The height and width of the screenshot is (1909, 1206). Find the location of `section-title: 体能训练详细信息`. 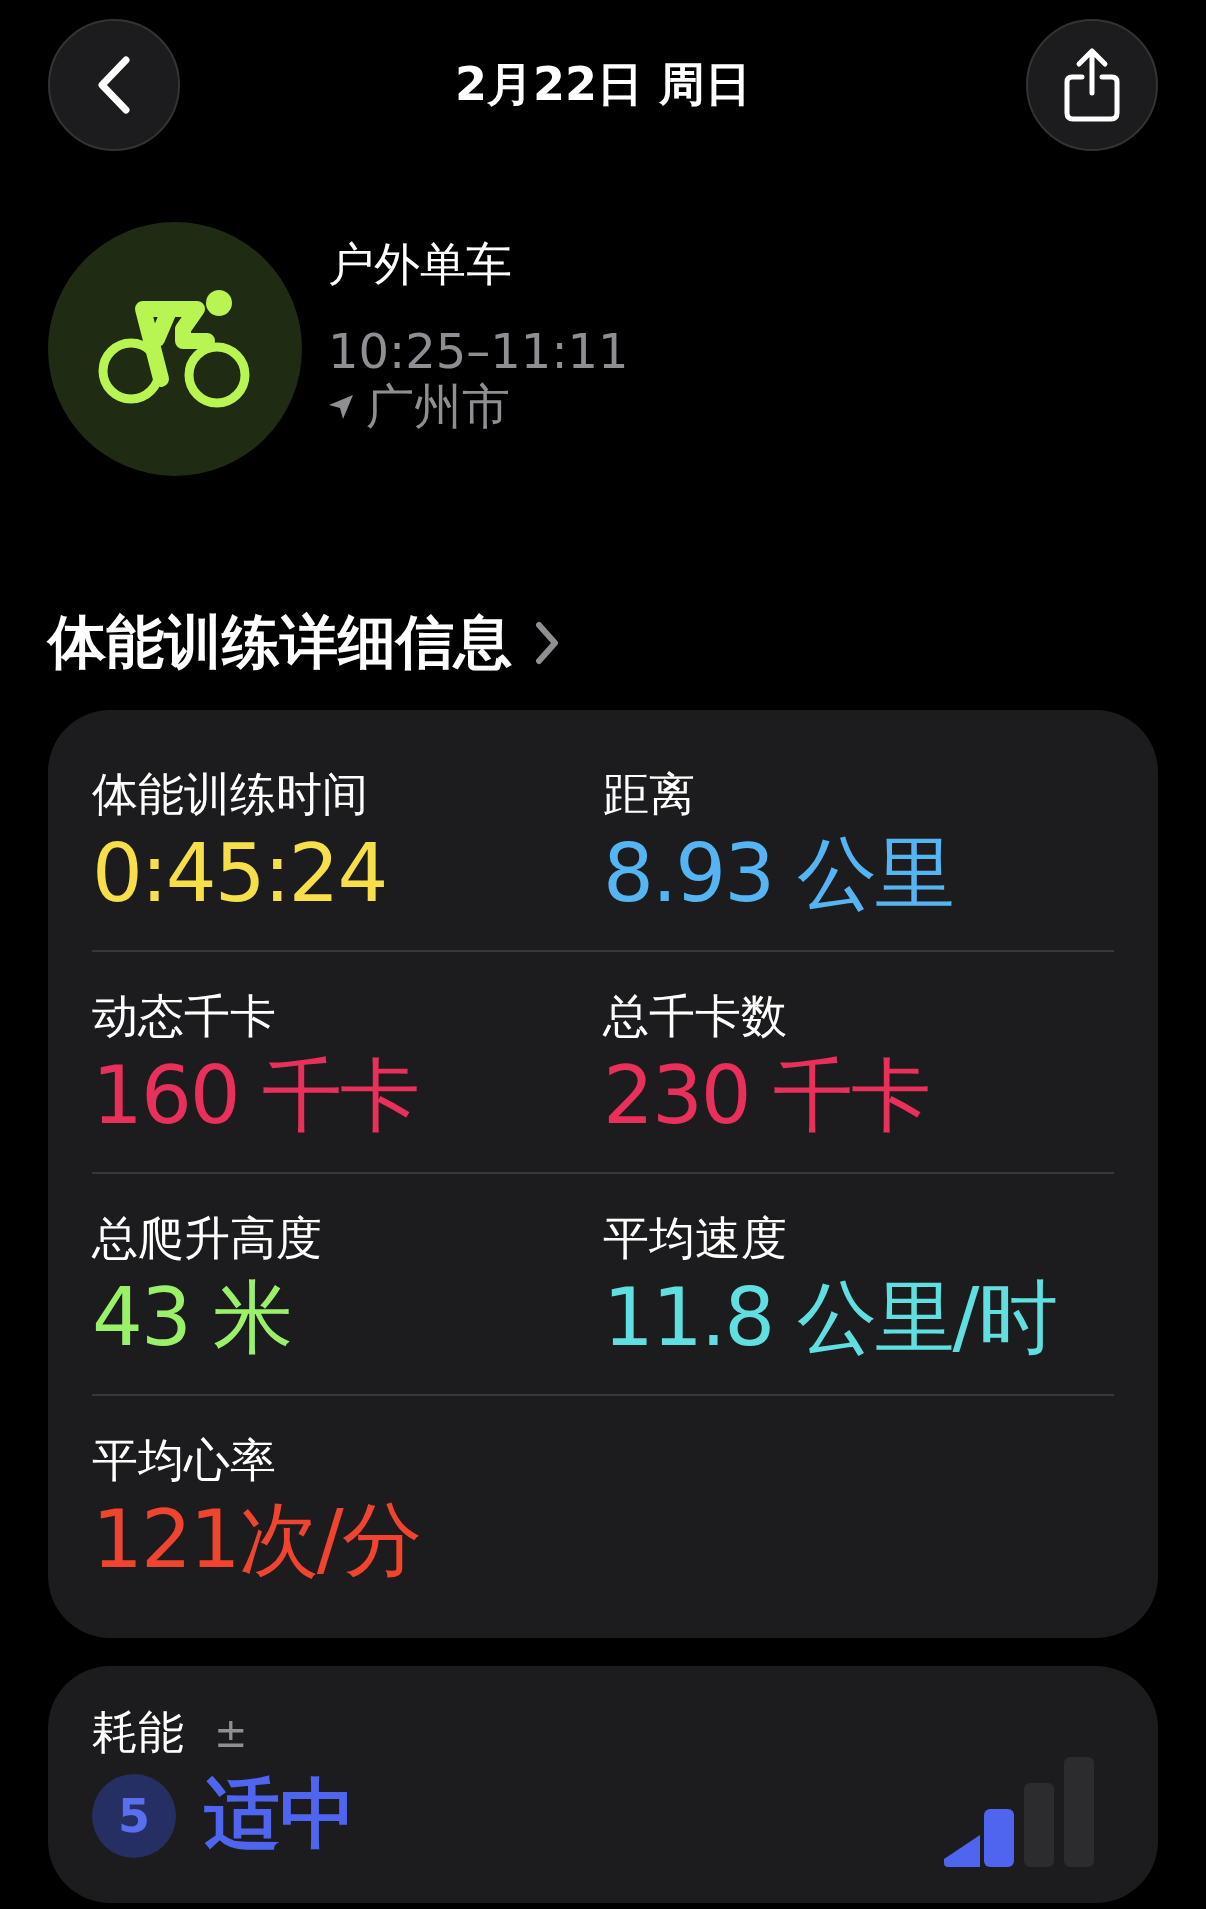

section-title: 体能训练详细信息 is located at coordinates (280, 642).